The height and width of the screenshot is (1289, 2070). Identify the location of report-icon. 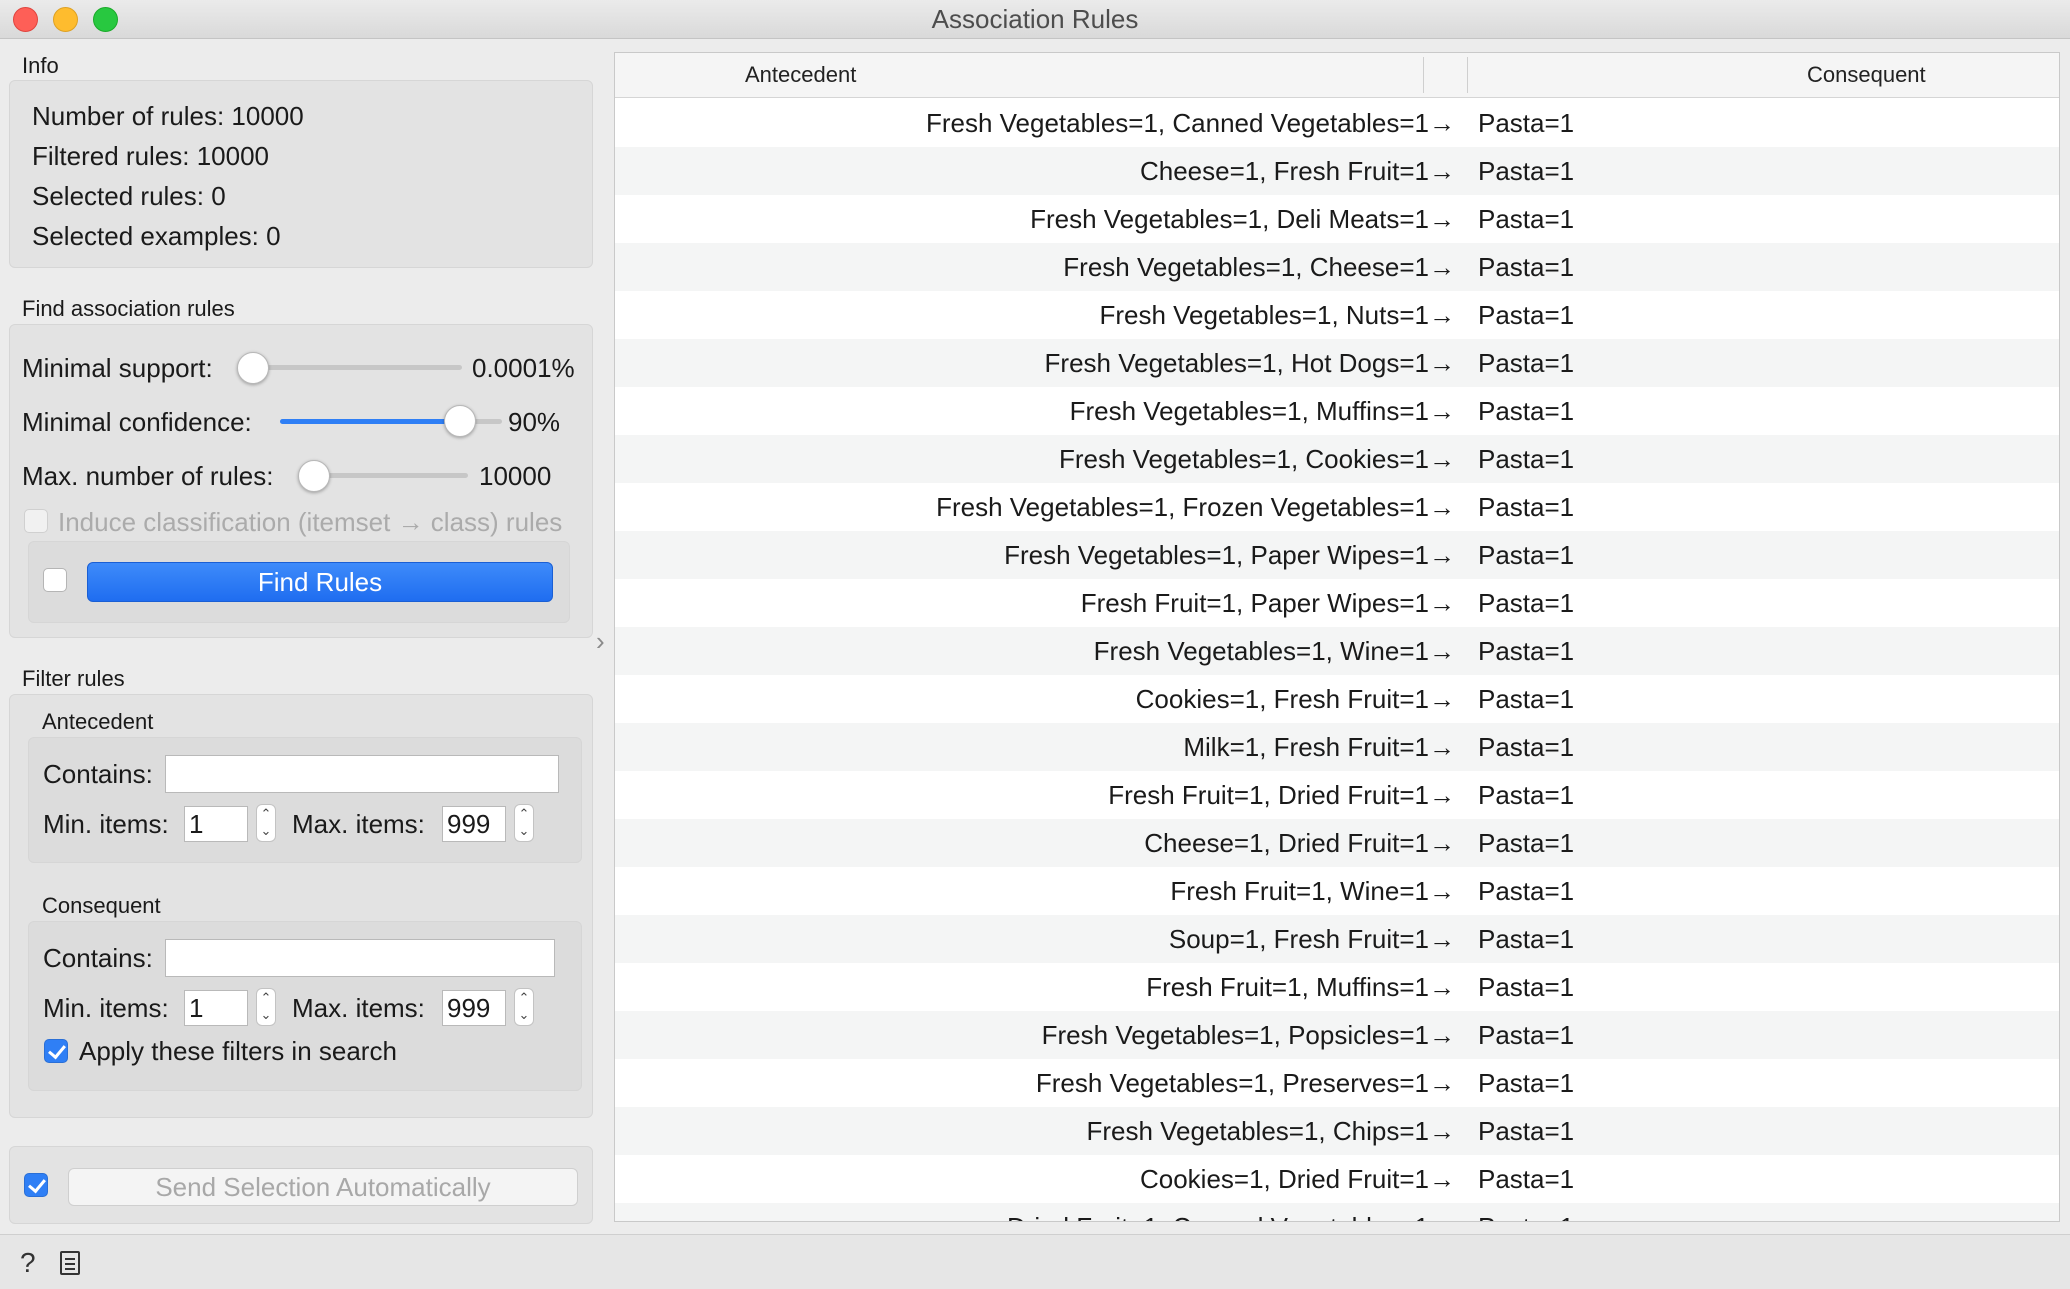
(70, 1263).